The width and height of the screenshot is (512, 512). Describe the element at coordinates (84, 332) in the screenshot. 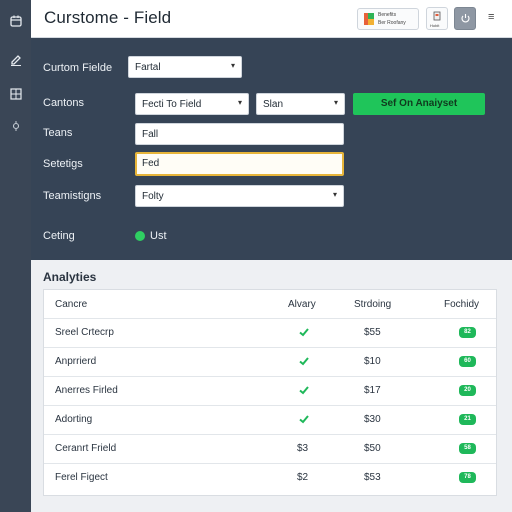

I see `row-name: Sreel Crtecrp` at that location.